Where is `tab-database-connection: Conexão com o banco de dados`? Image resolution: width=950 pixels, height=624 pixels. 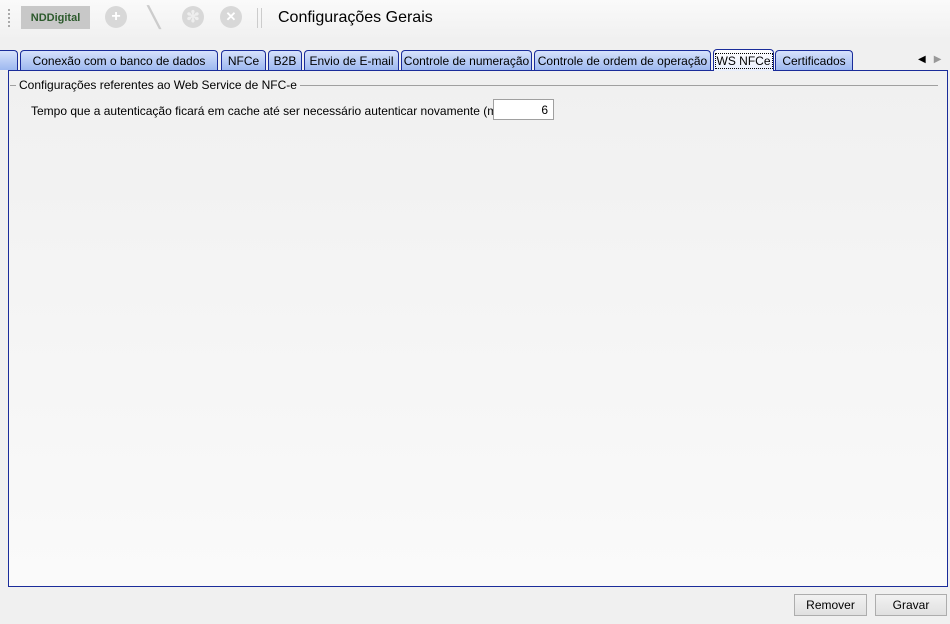 tab-database-connection: Conexão com o banco de dados is located at coordinates (119, 60).